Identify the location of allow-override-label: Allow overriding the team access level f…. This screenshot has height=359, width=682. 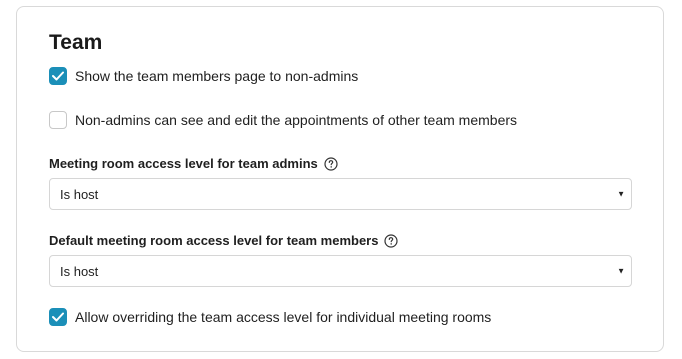
(283, 317).